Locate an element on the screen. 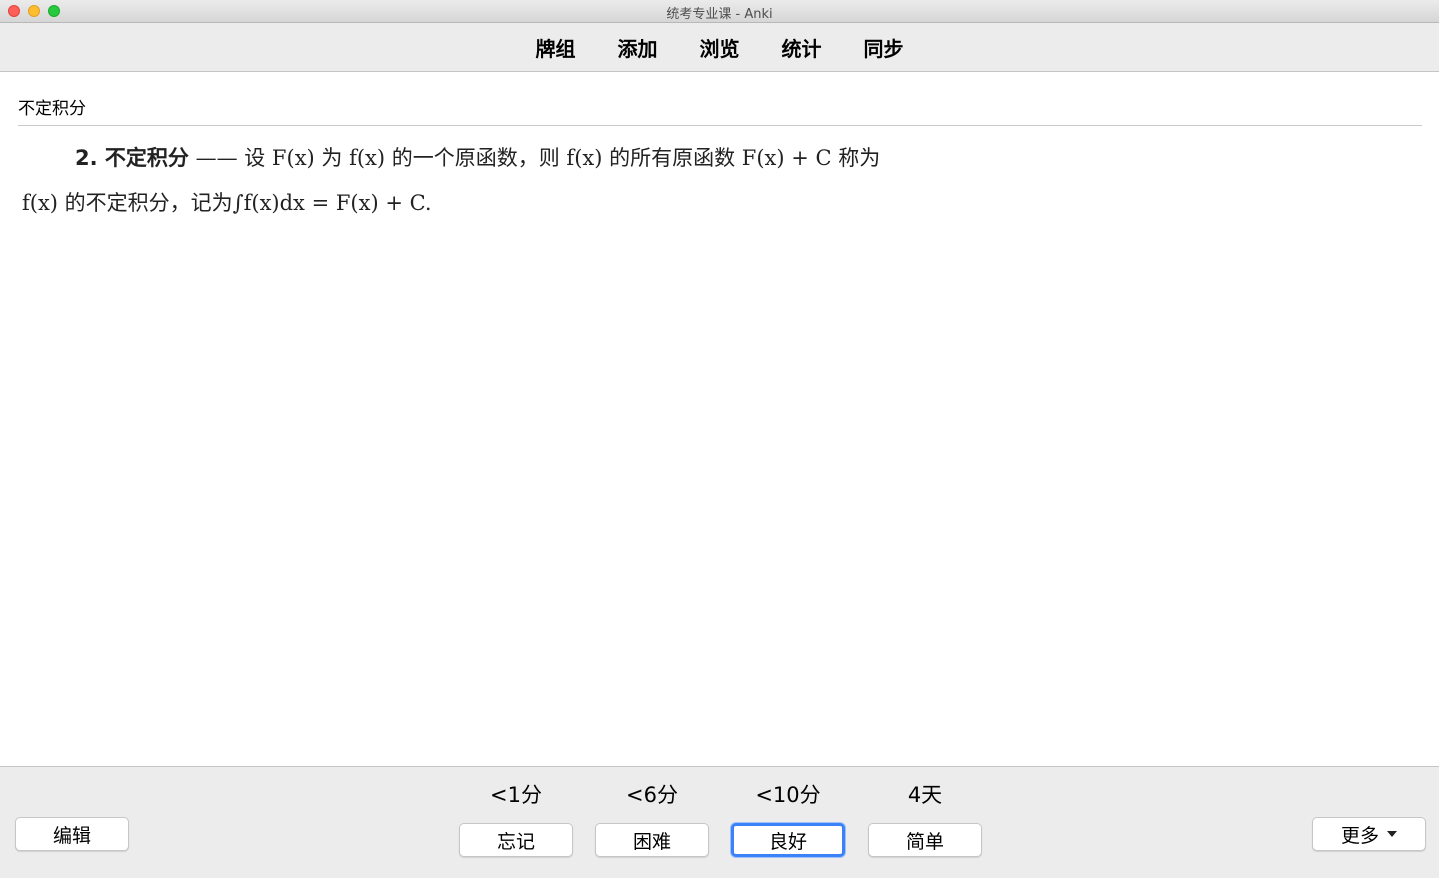  toolbar-browse: 浏览 is located at coordinates (720, 47).